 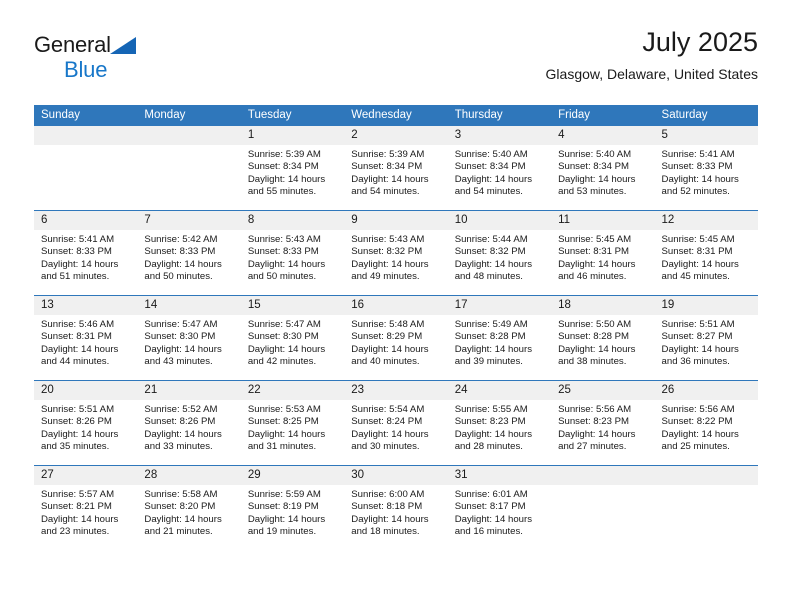 I want to click on sunset-text: Sunset: 8:21 PM, so click(x=76, y=507).